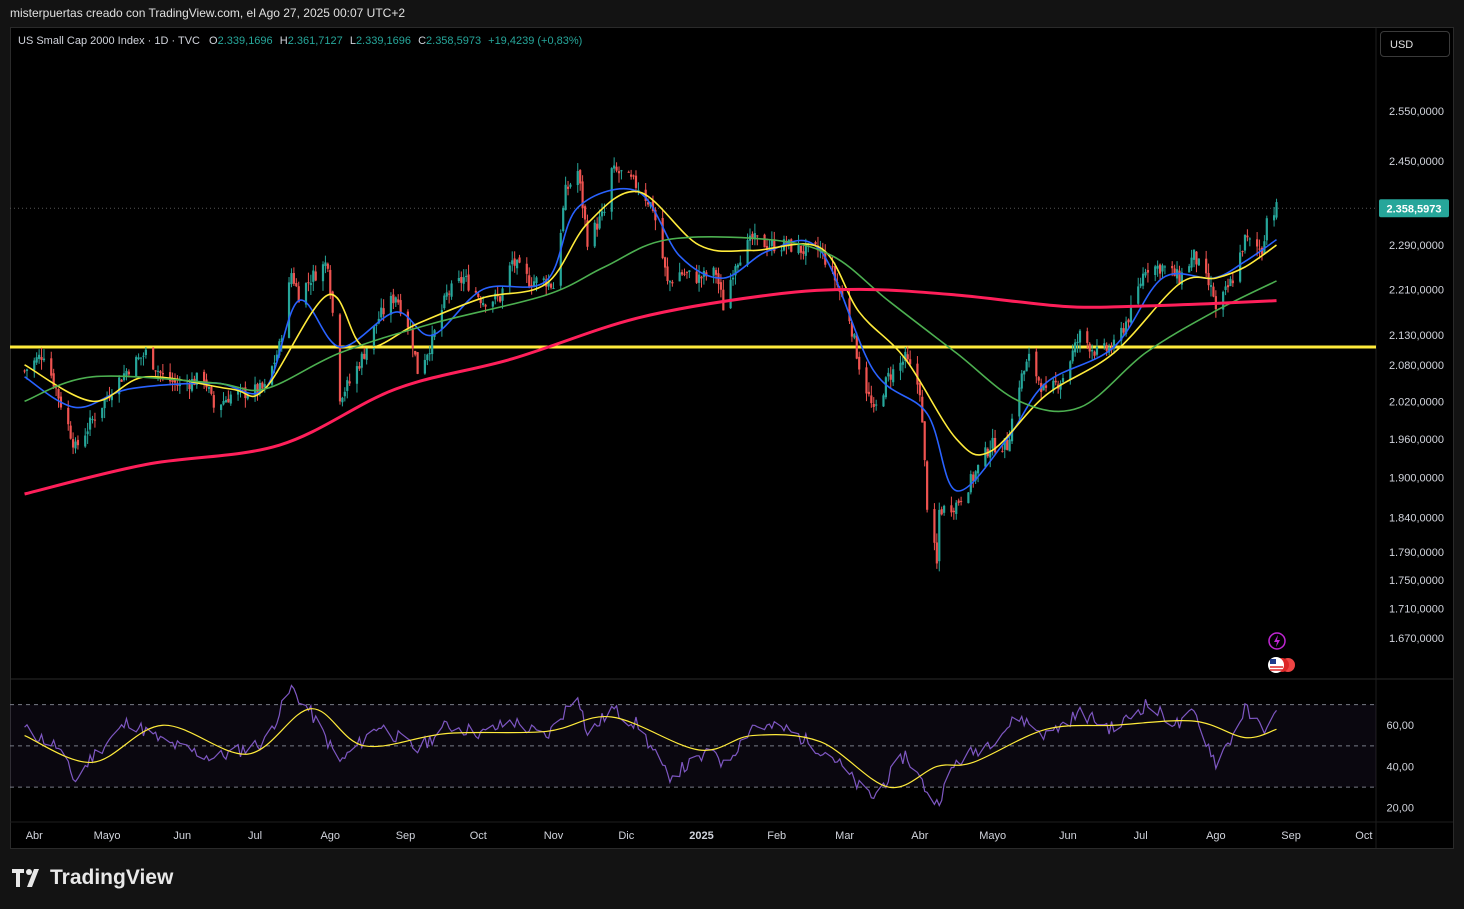  Describe the element at coordinates (535, 41) in the screenshot. I see `change-value: +19,4239 (+0,83%)` at that location.